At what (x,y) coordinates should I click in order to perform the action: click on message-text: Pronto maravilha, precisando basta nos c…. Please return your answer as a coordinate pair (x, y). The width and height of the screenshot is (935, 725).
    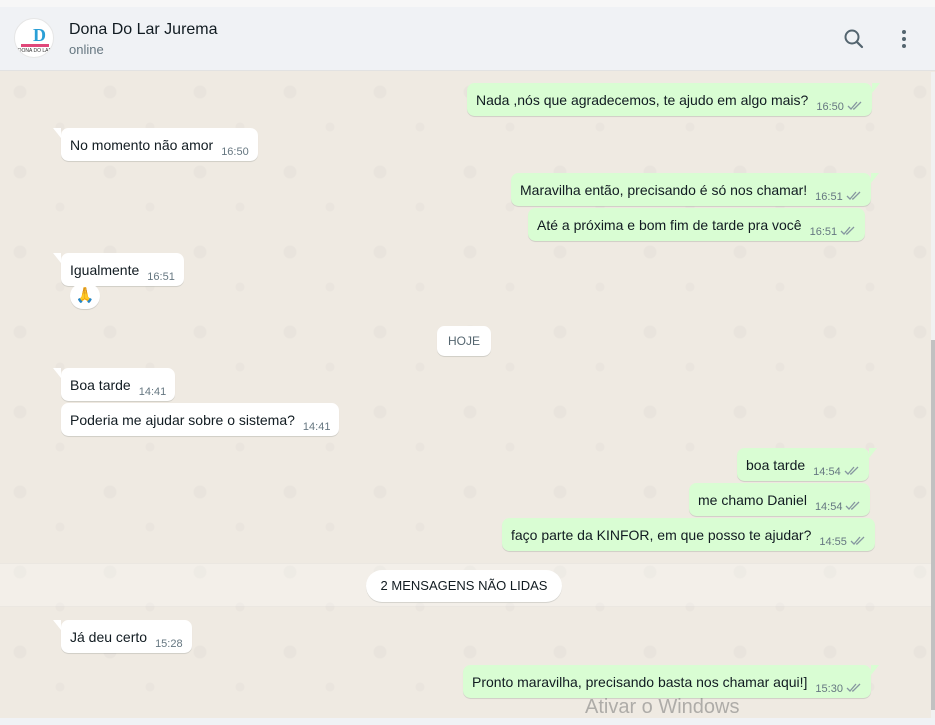
    Looking at the image, I should click on (640, 682).